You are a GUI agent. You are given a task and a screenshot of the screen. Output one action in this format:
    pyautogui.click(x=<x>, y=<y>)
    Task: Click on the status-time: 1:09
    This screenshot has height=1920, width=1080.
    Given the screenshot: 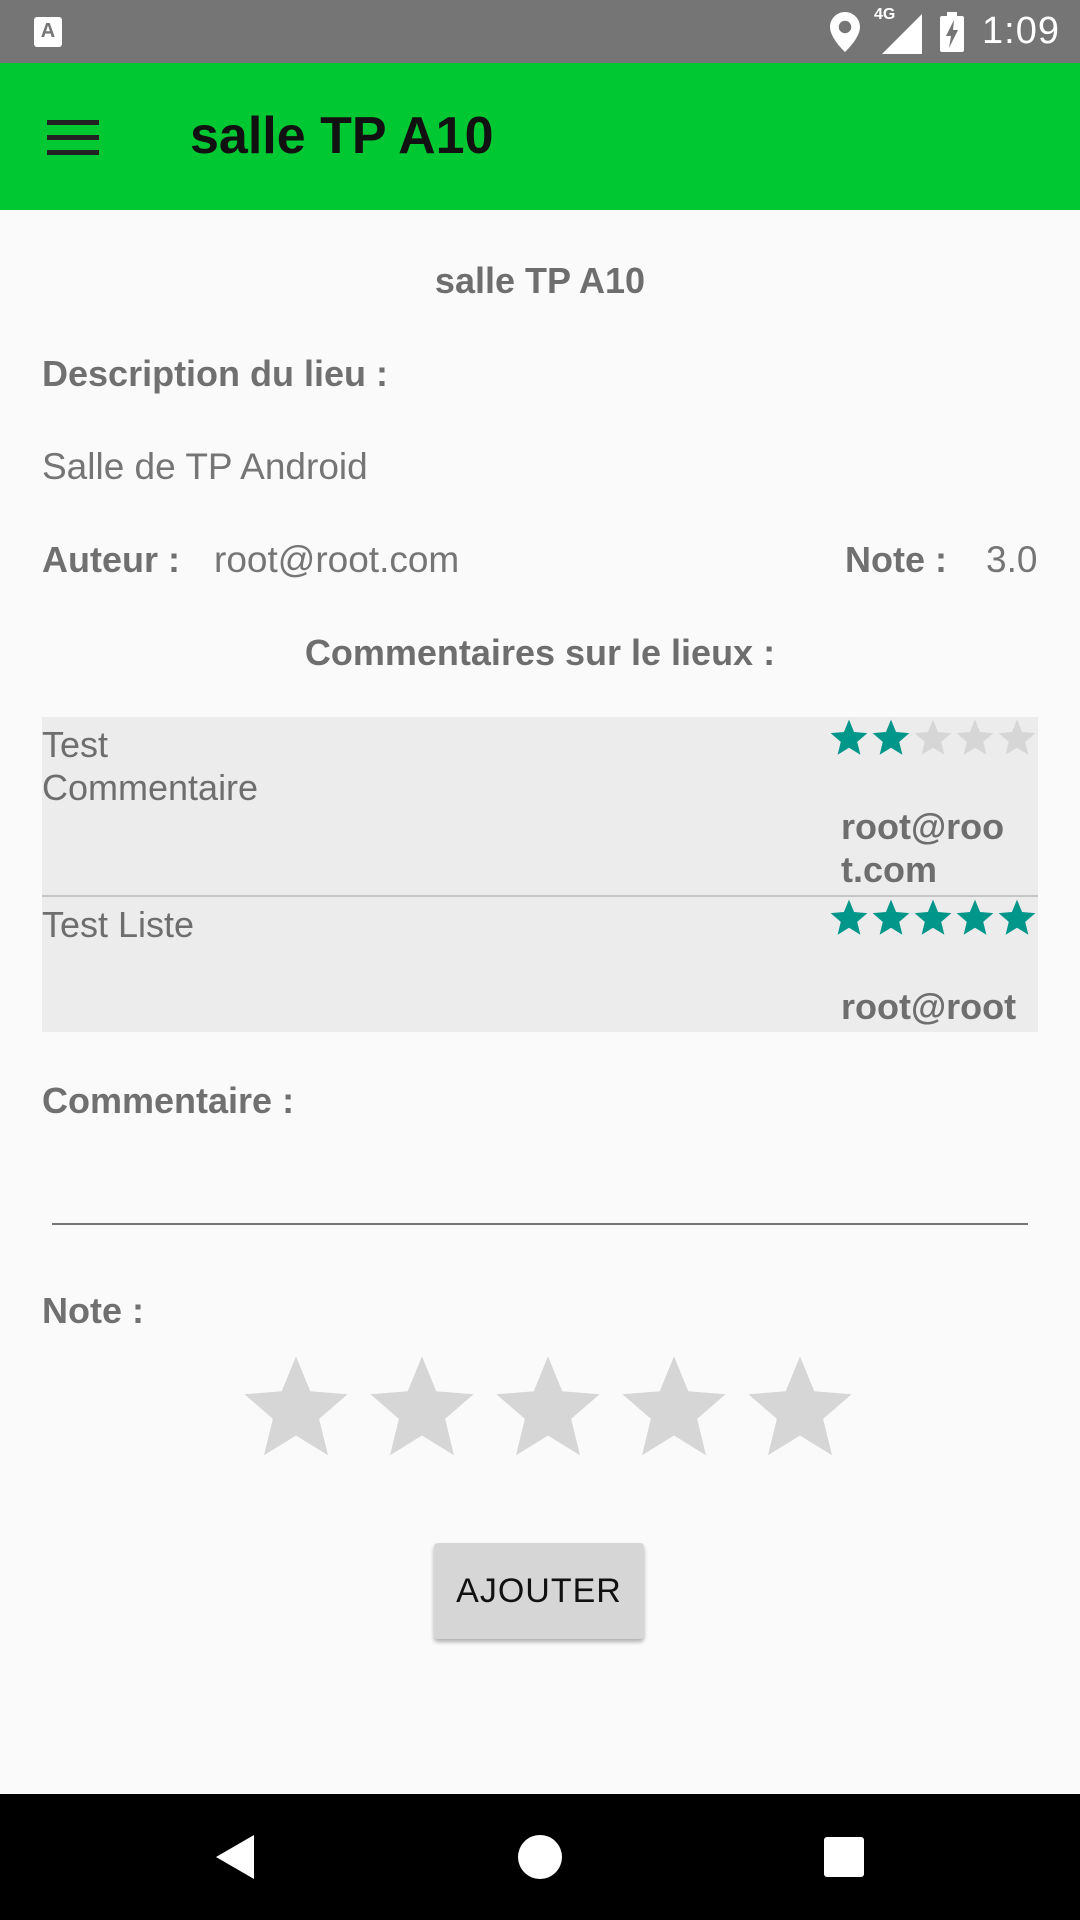 What is the action you would take?
    pyautogui.click(x=1021, y=31)
    